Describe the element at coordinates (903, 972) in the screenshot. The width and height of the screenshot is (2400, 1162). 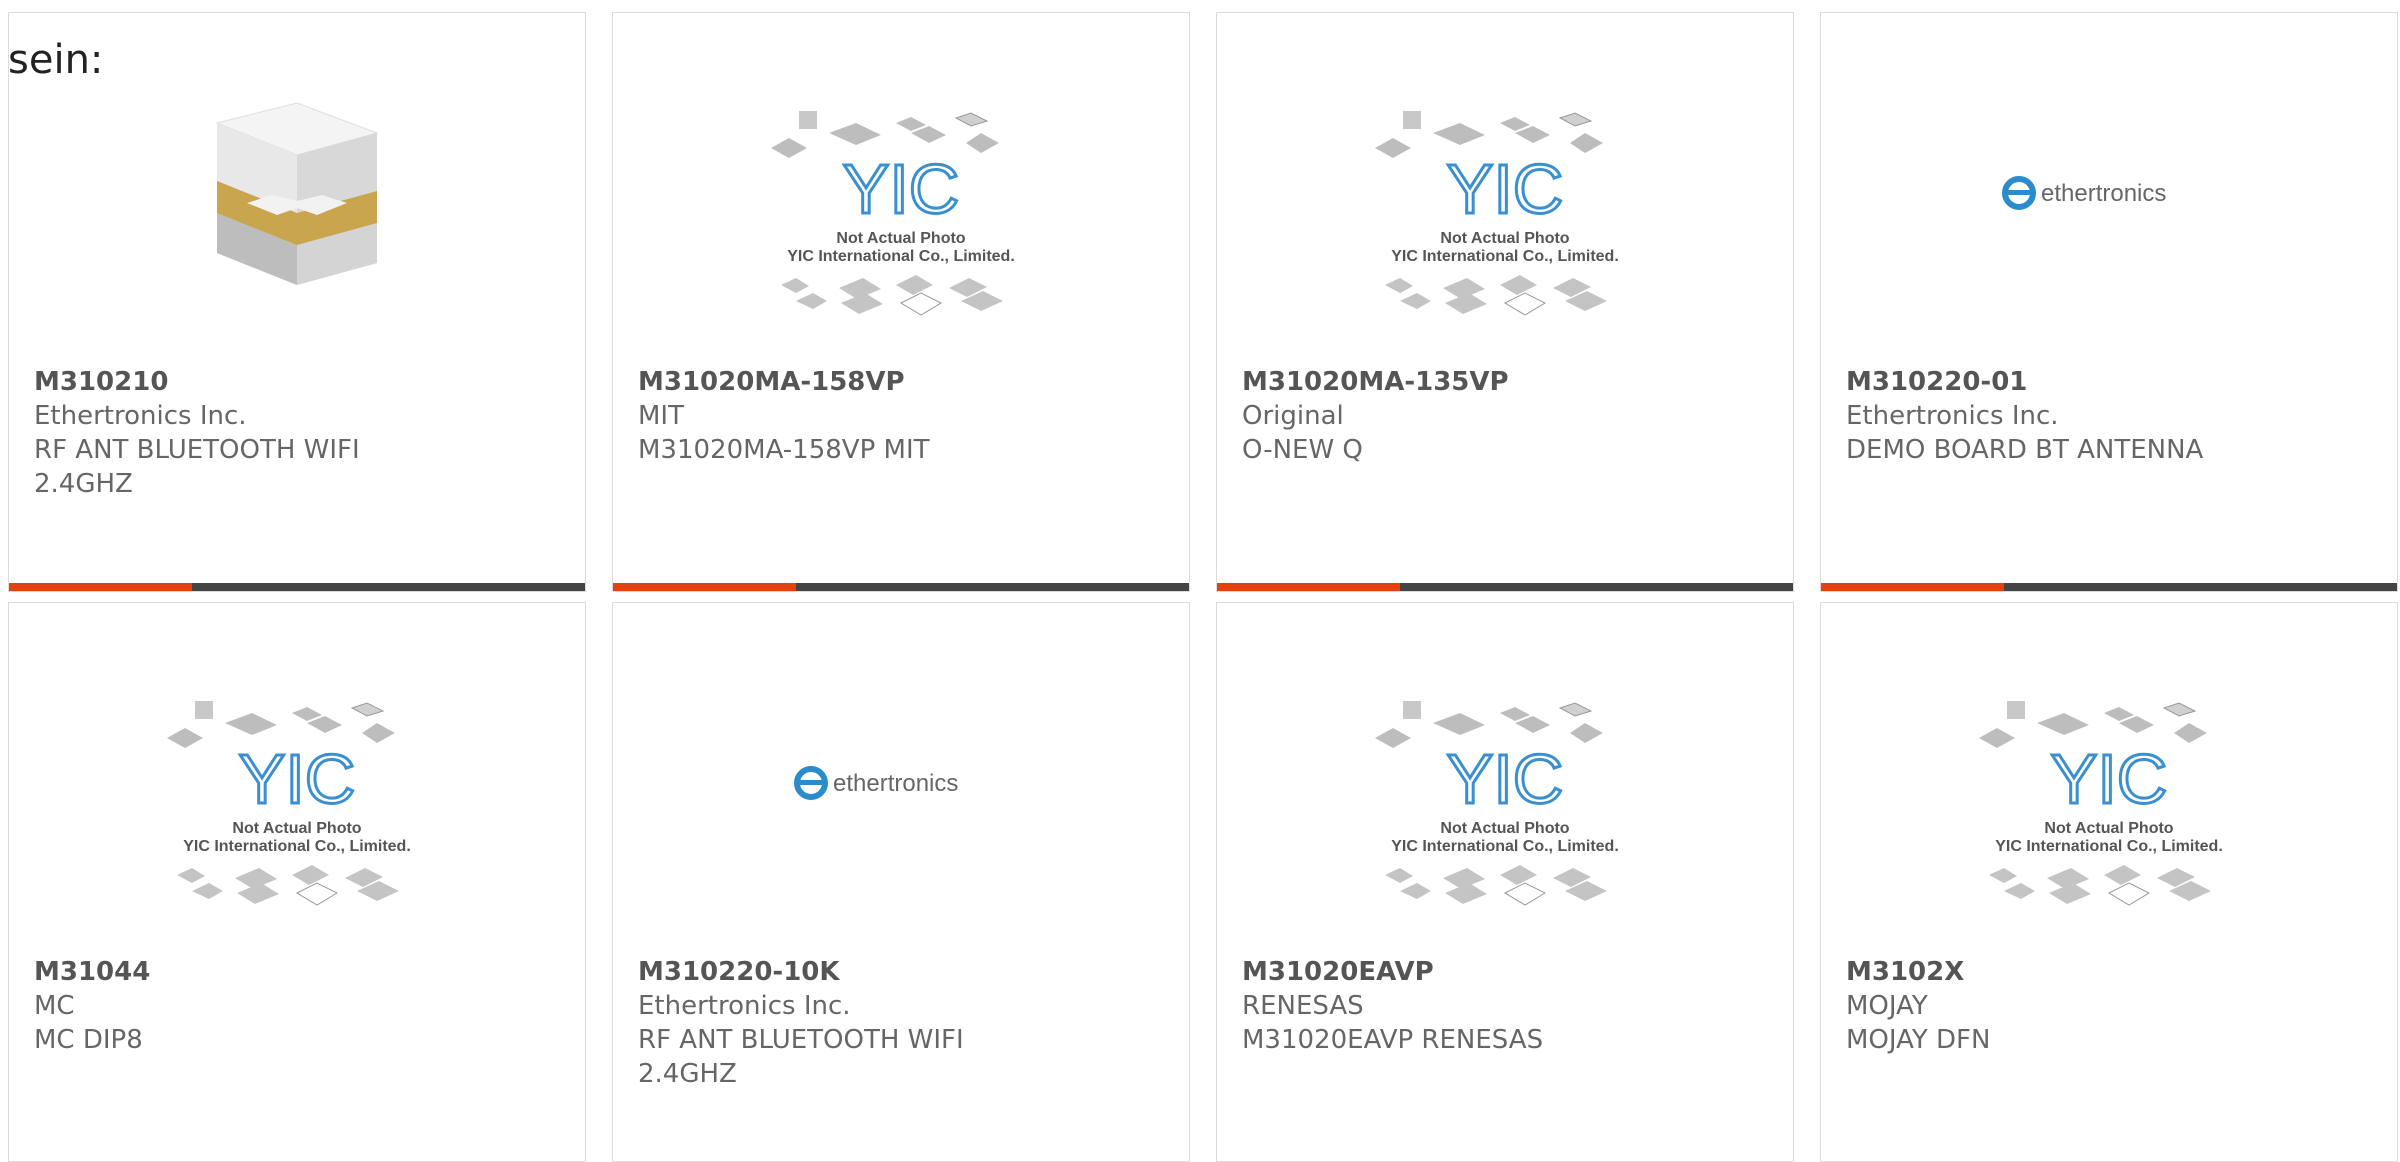
I see `part-number: M310220-10K` at that location.